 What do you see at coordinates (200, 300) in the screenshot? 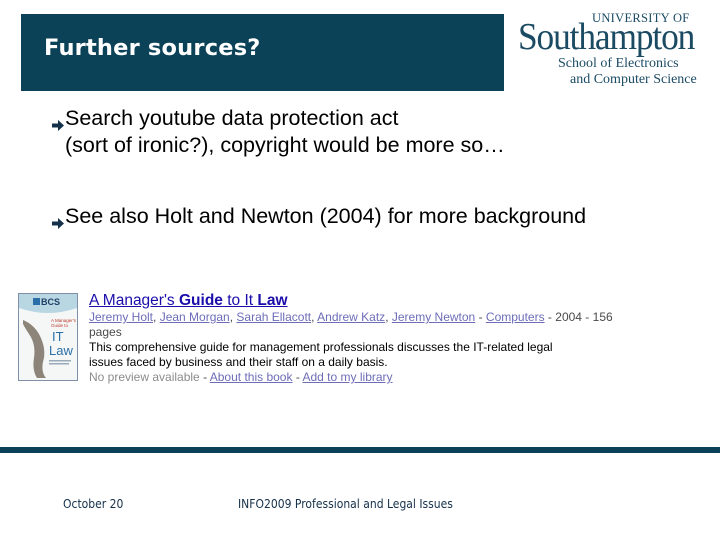
I see `title-highlight: Guide` at bounding box center [200, 300].